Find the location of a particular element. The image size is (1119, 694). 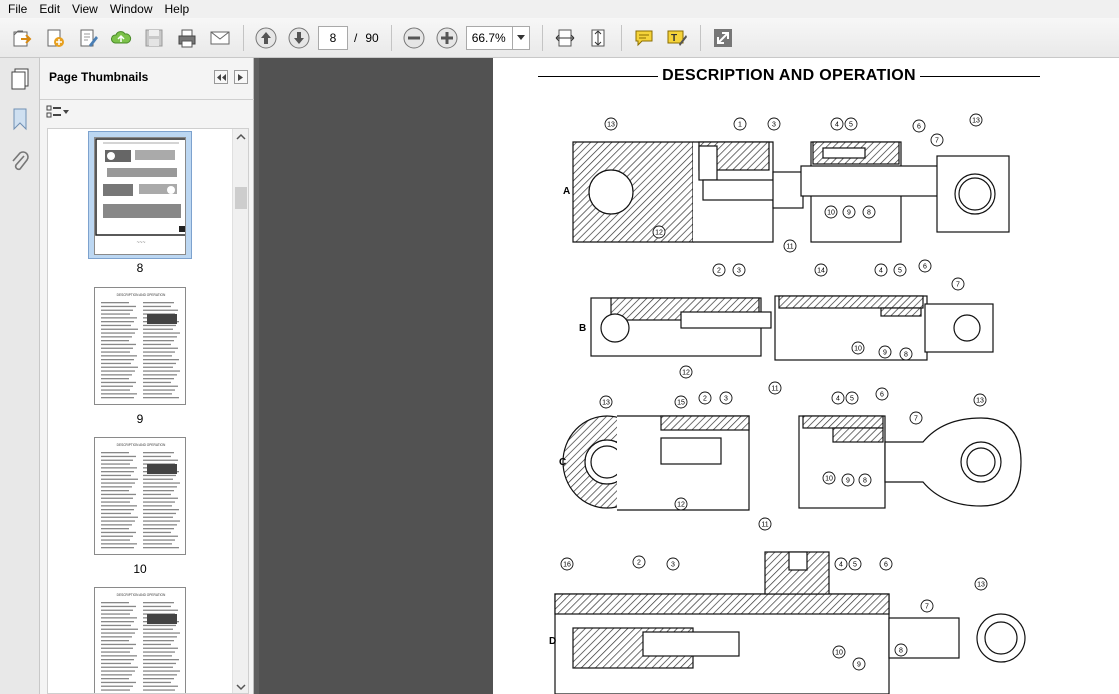

fit-page-icon is located at coordinates (598, 38).